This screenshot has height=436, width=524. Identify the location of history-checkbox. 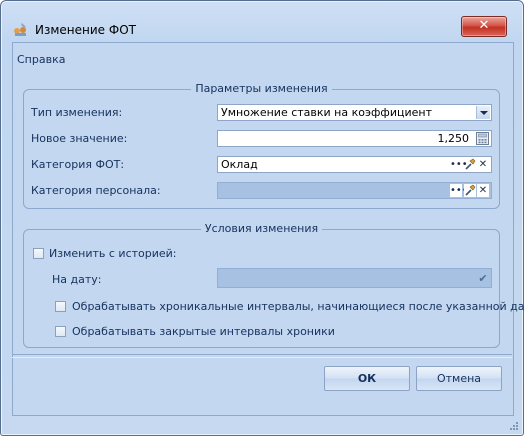
(38, 253).